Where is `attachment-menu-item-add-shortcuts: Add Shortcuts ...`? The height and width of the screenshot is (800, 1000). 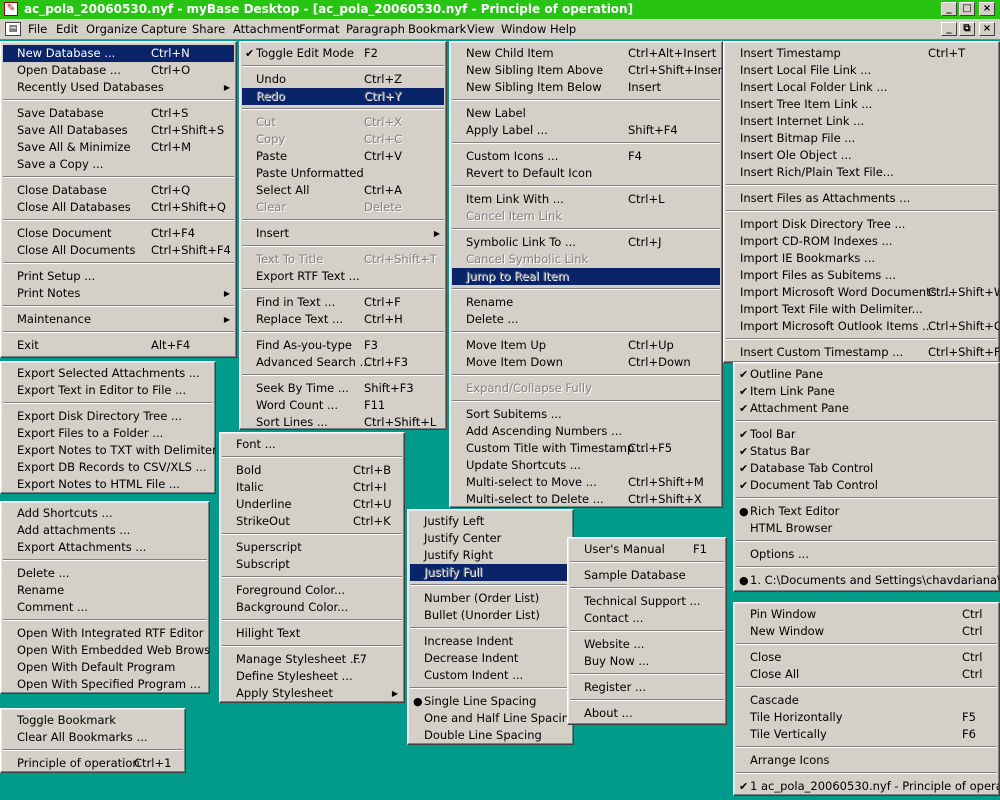 attachment-menu-item-add-shortcuts: Add Shortcuts ... is located at coordinates (105, 513).